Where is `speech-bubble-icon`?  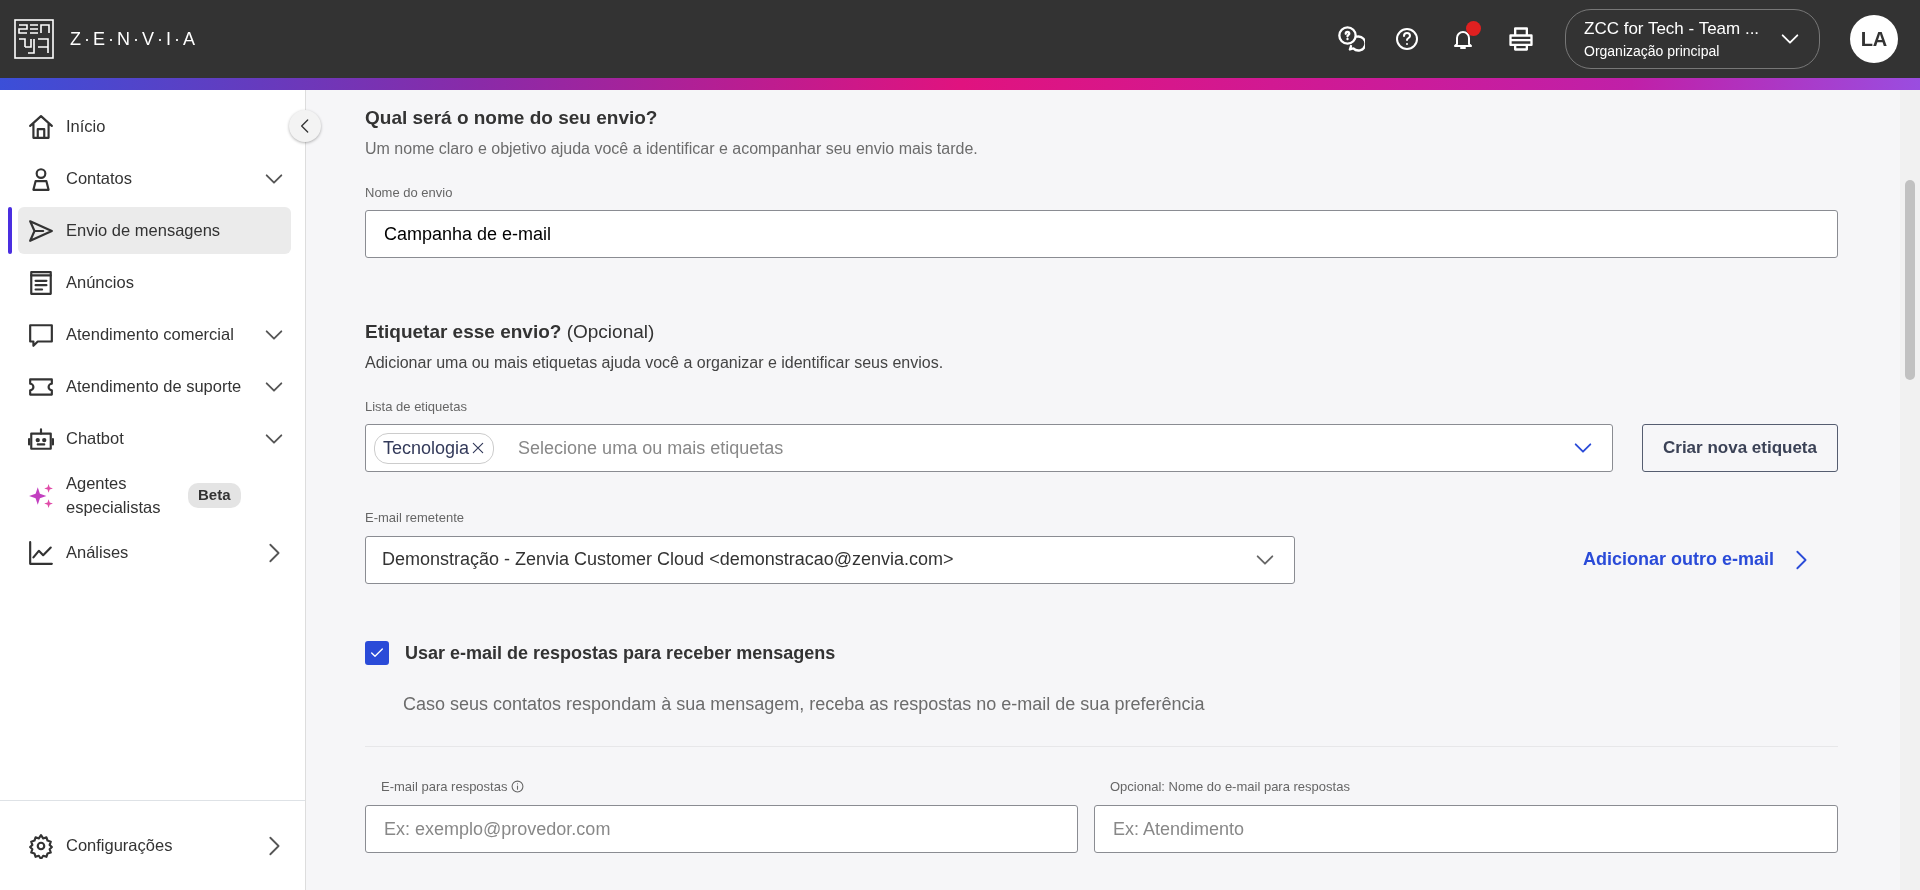
speech-bubble-icon is located at coordinates (41, 334).